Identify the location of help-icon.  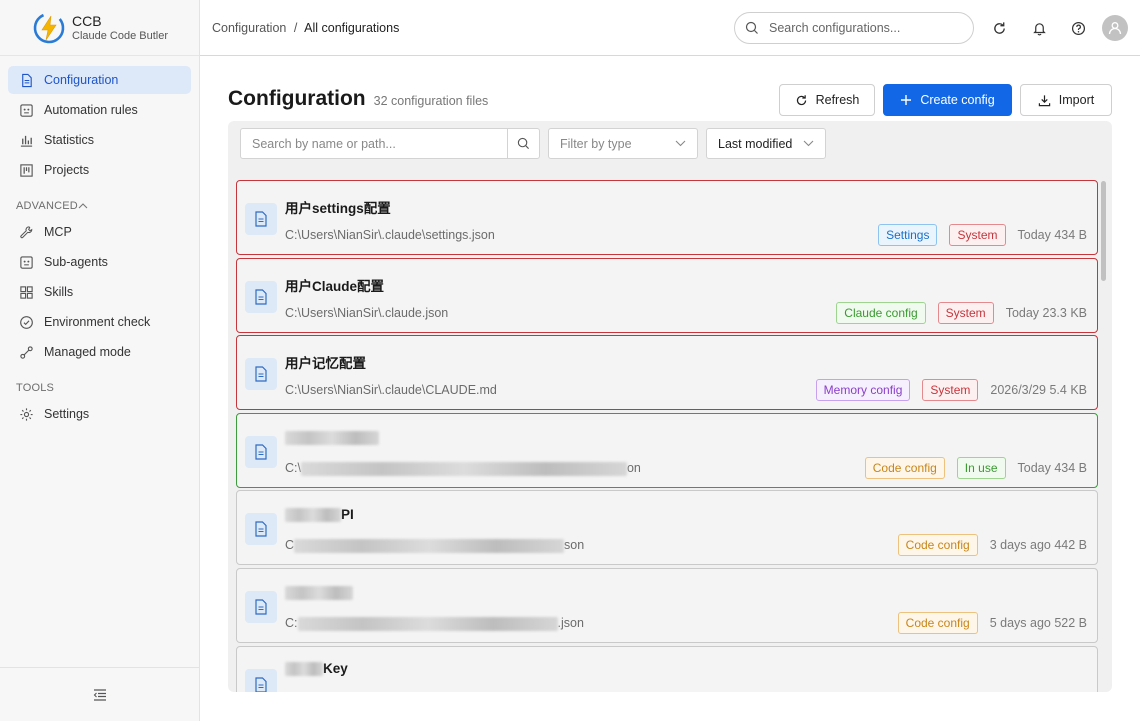
(1078, 28).